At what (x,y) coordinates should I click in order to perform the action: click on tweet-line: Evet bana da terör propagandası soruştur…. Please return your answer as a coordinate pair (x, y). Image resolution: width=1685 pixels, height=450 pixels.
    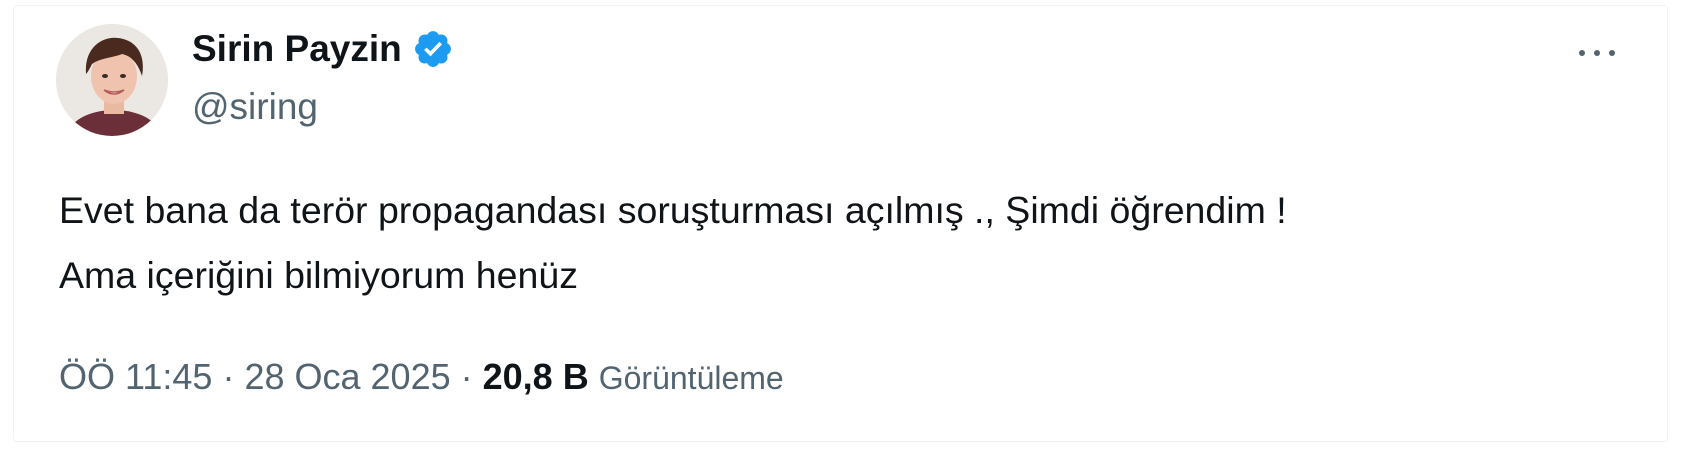
    Looking at the image, I should click on (673, 210).